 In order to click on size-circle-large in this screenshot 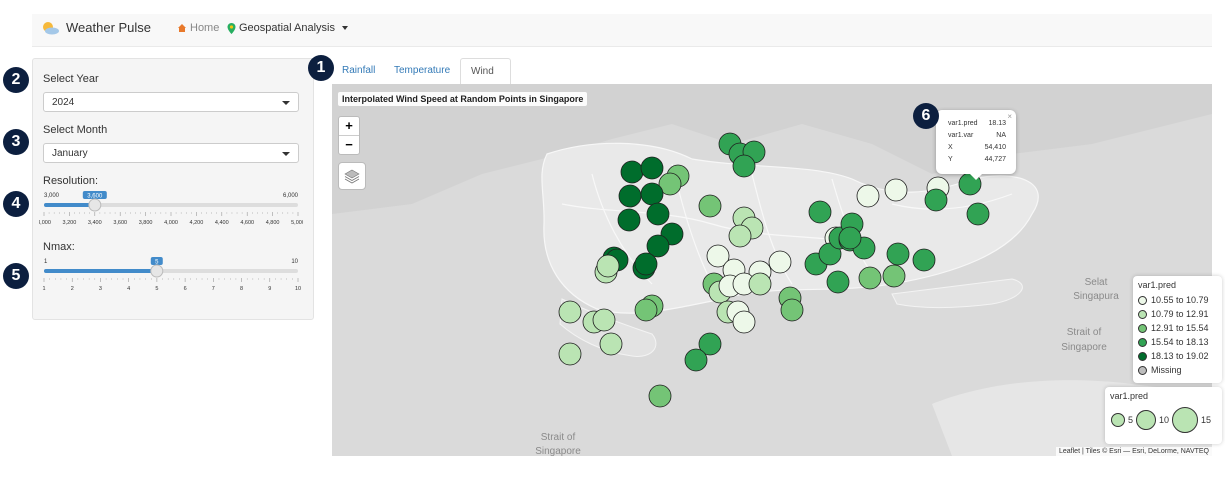, I will do `click(1185, 420)`.